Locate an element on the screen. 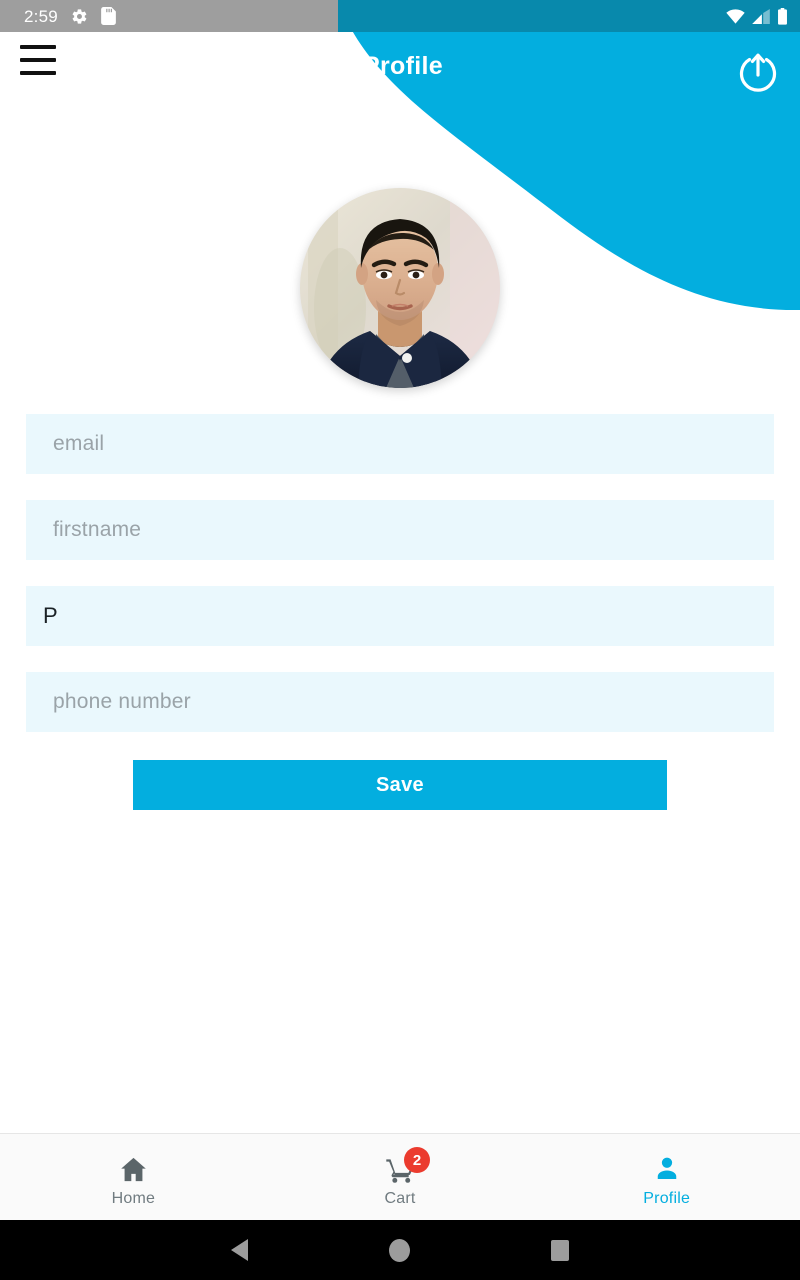 The image size is (800, 1280). cellular-signal-icon is located at coordinates (761, 16).